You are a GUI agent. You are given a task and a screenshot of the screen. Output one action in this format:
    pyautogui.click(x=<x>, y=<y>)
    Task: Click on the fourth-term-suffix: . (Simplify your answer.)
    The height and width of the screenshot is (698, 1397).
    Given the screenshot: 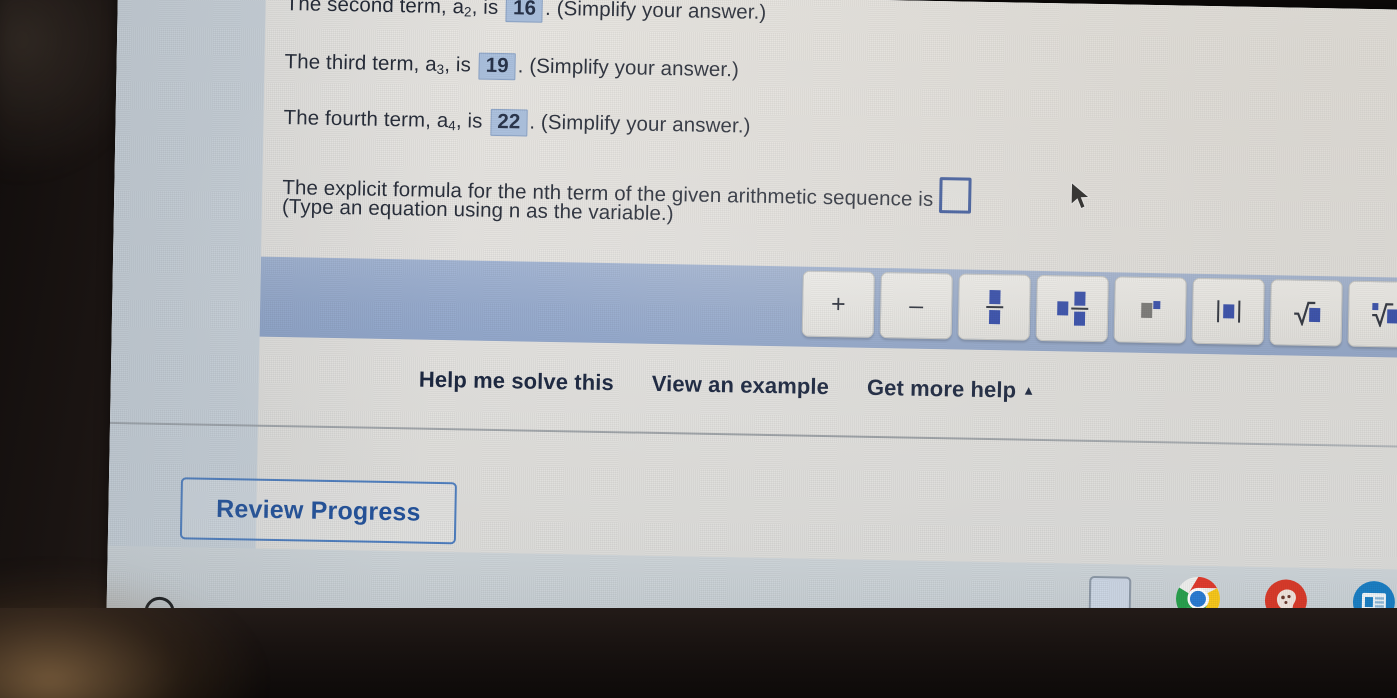 What is the action you would take?
    pyautogui.click(x=640, y=124)
    